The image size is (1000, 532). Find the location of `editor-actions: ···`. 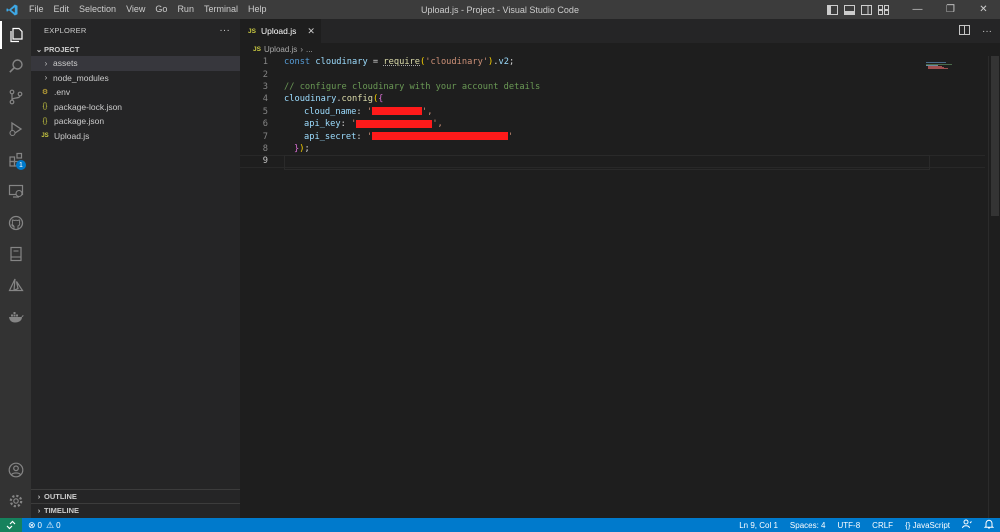

editor-actions: ··· is located at coordinates (975, 31).